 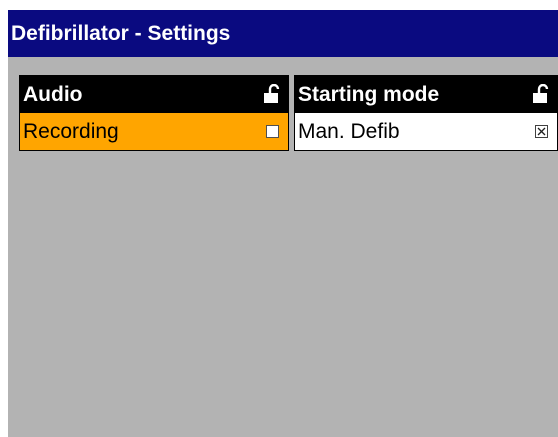 What do you see at coordinates (154, 94) in the screenshot?
I see `audio-panel-header: Audio` at bounding box center [154, 94].